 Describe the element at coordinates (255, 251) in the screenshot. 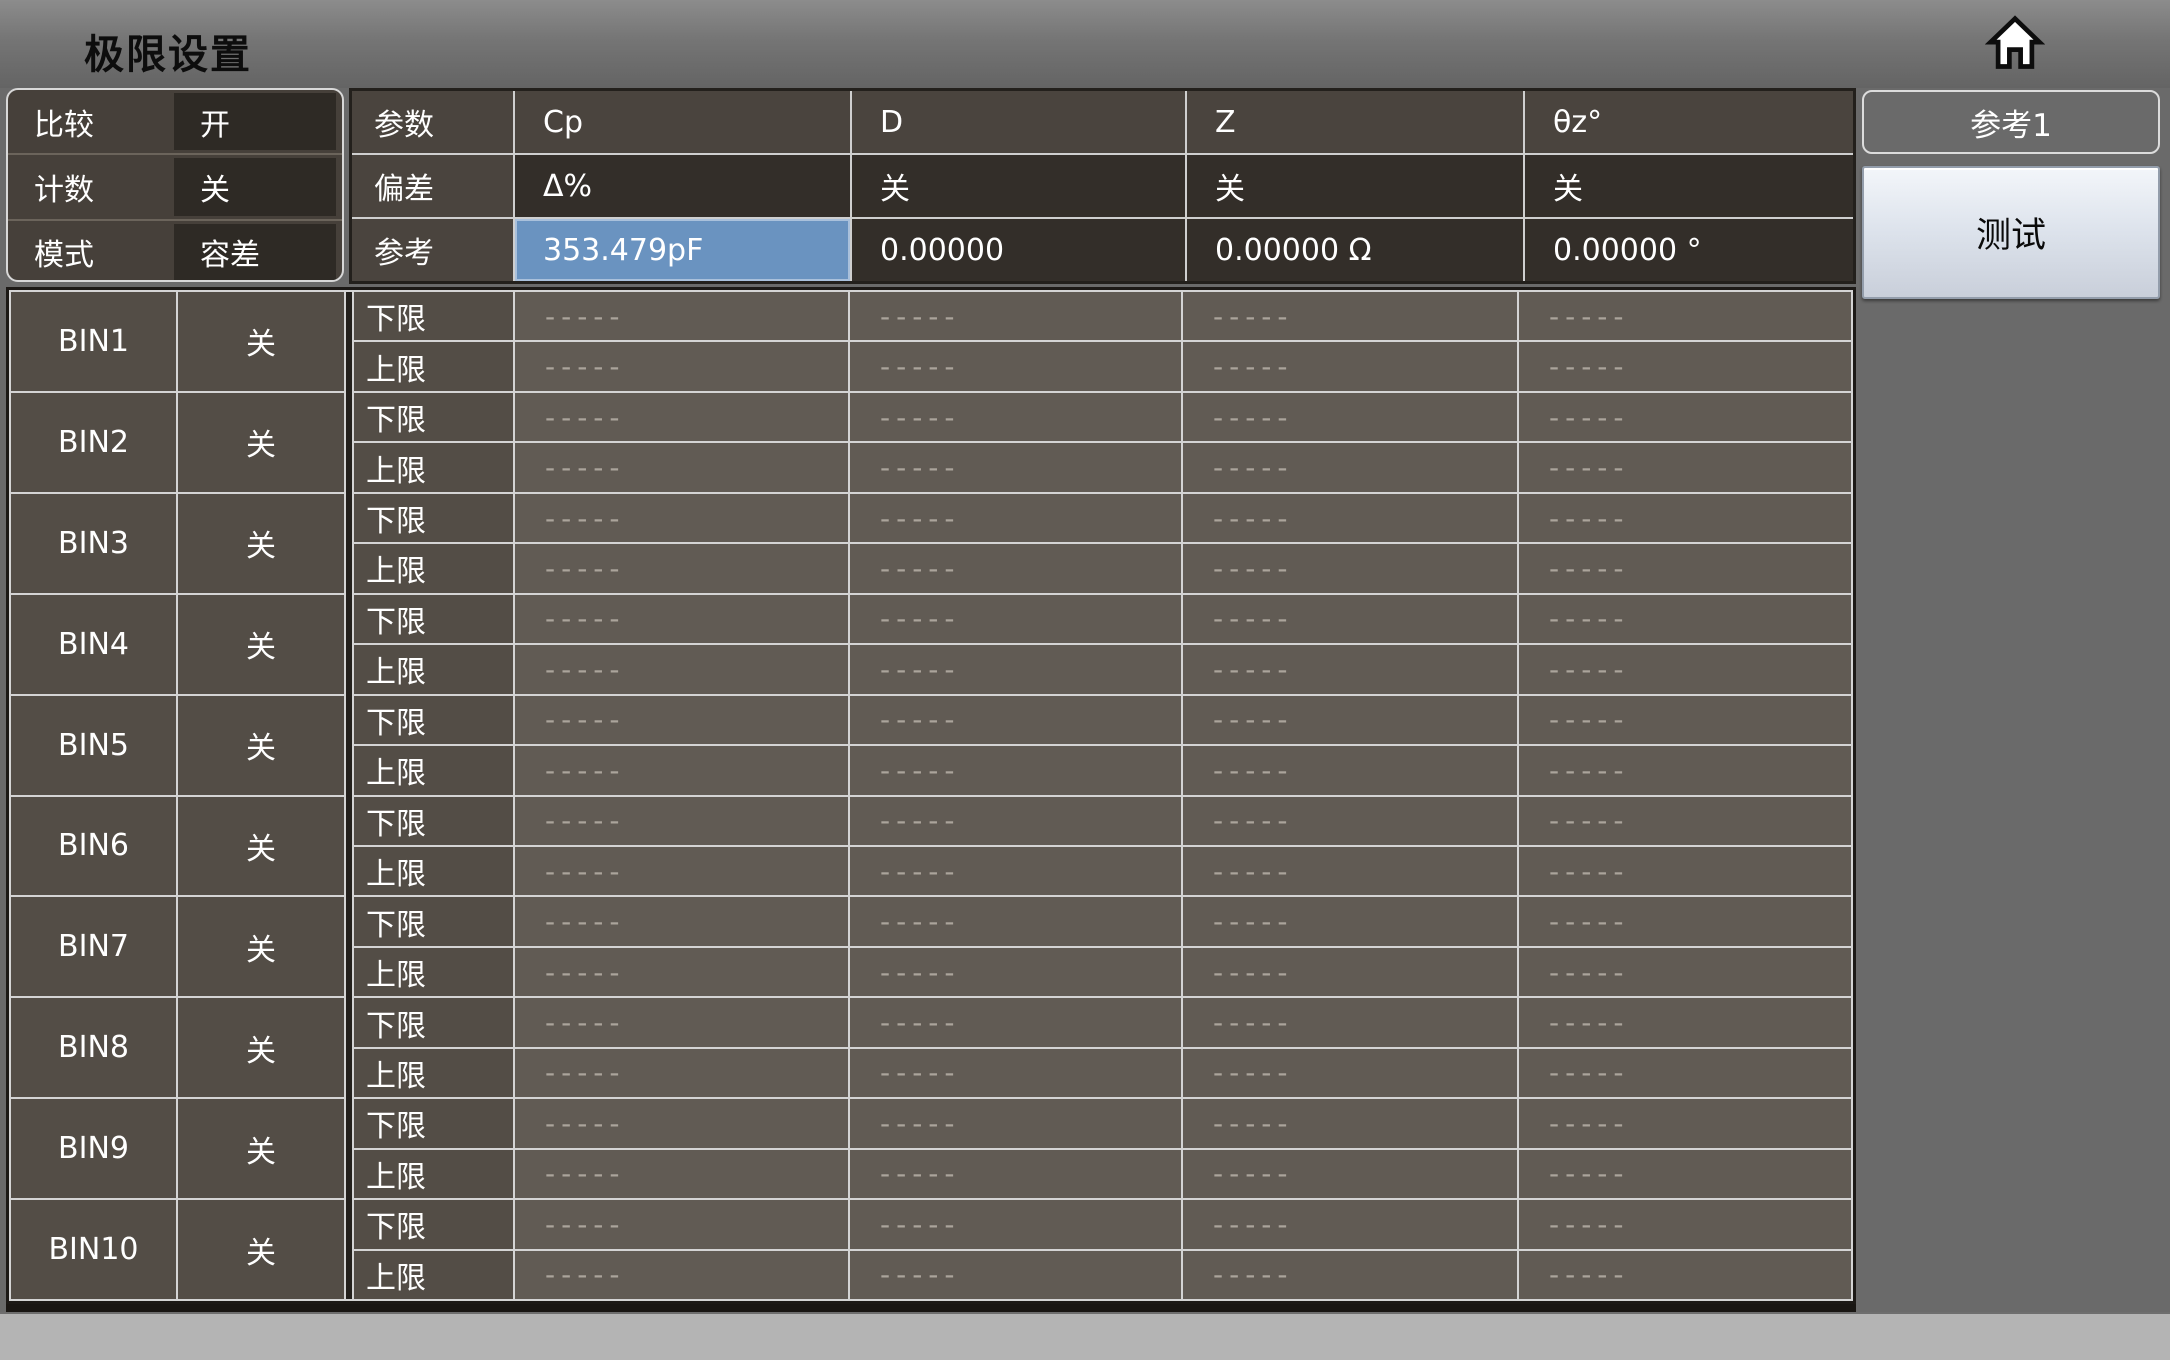

I see `mode-toggle: 容差` at that location.